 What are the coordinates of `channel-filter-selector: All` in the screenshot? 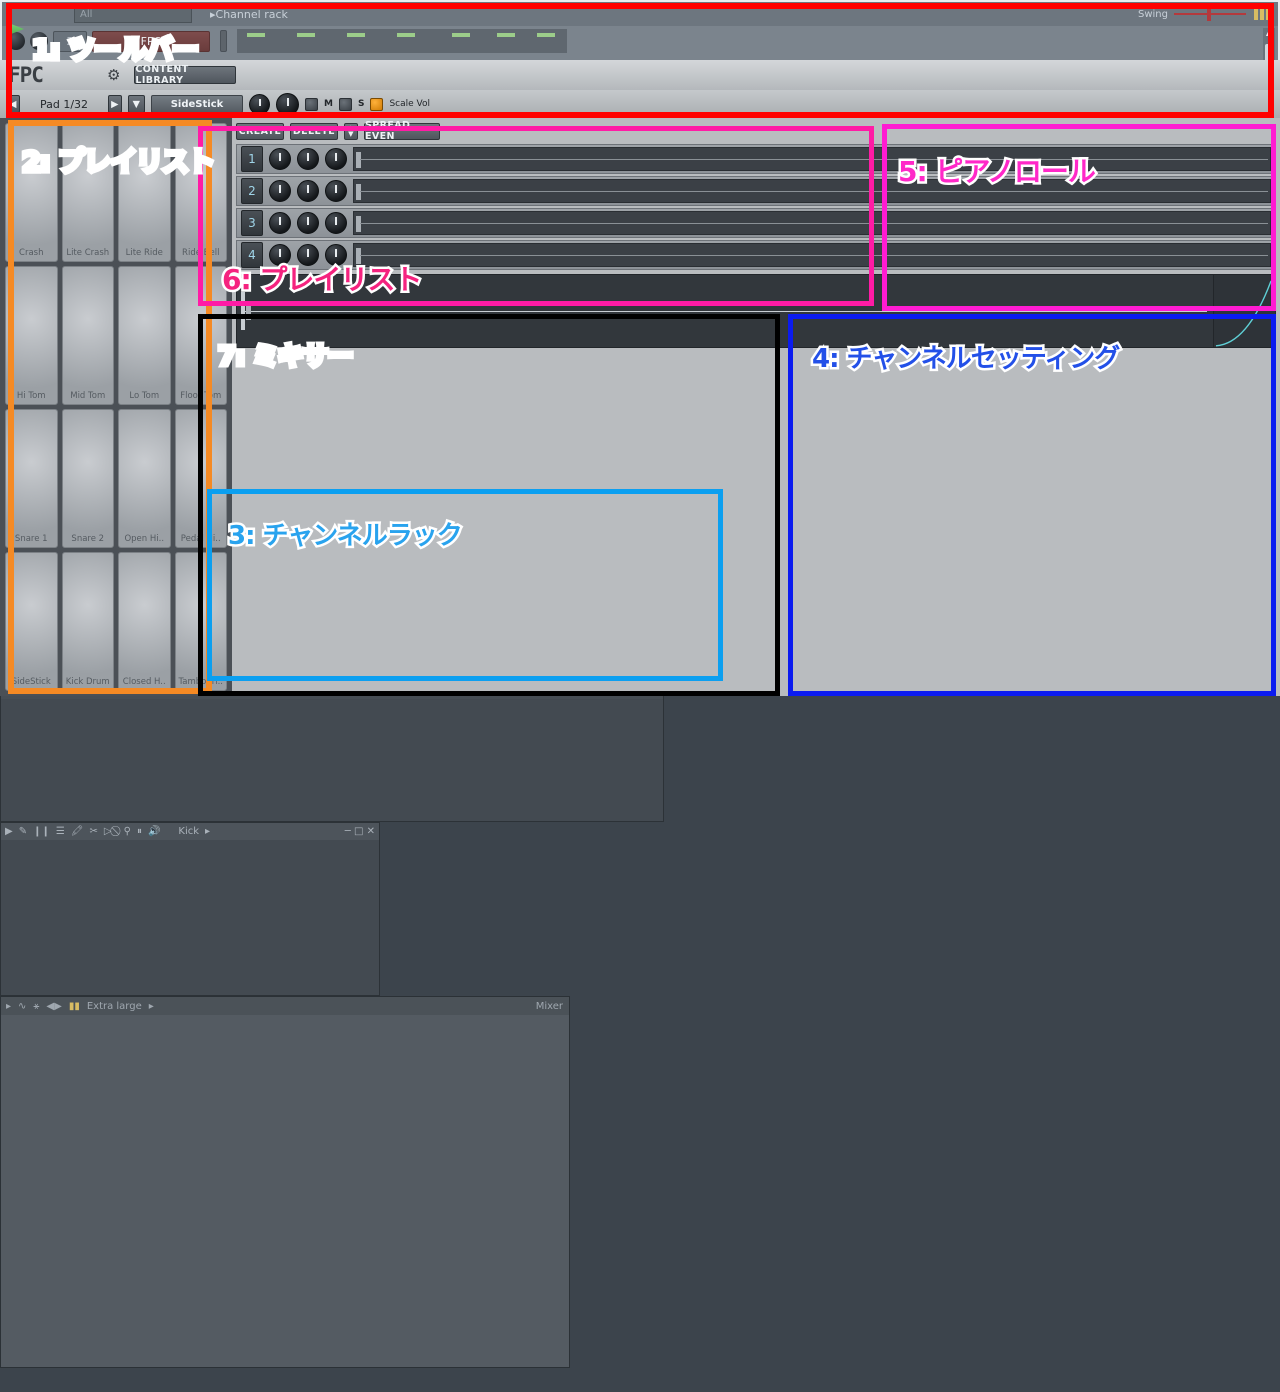 It's located at (133, 14).